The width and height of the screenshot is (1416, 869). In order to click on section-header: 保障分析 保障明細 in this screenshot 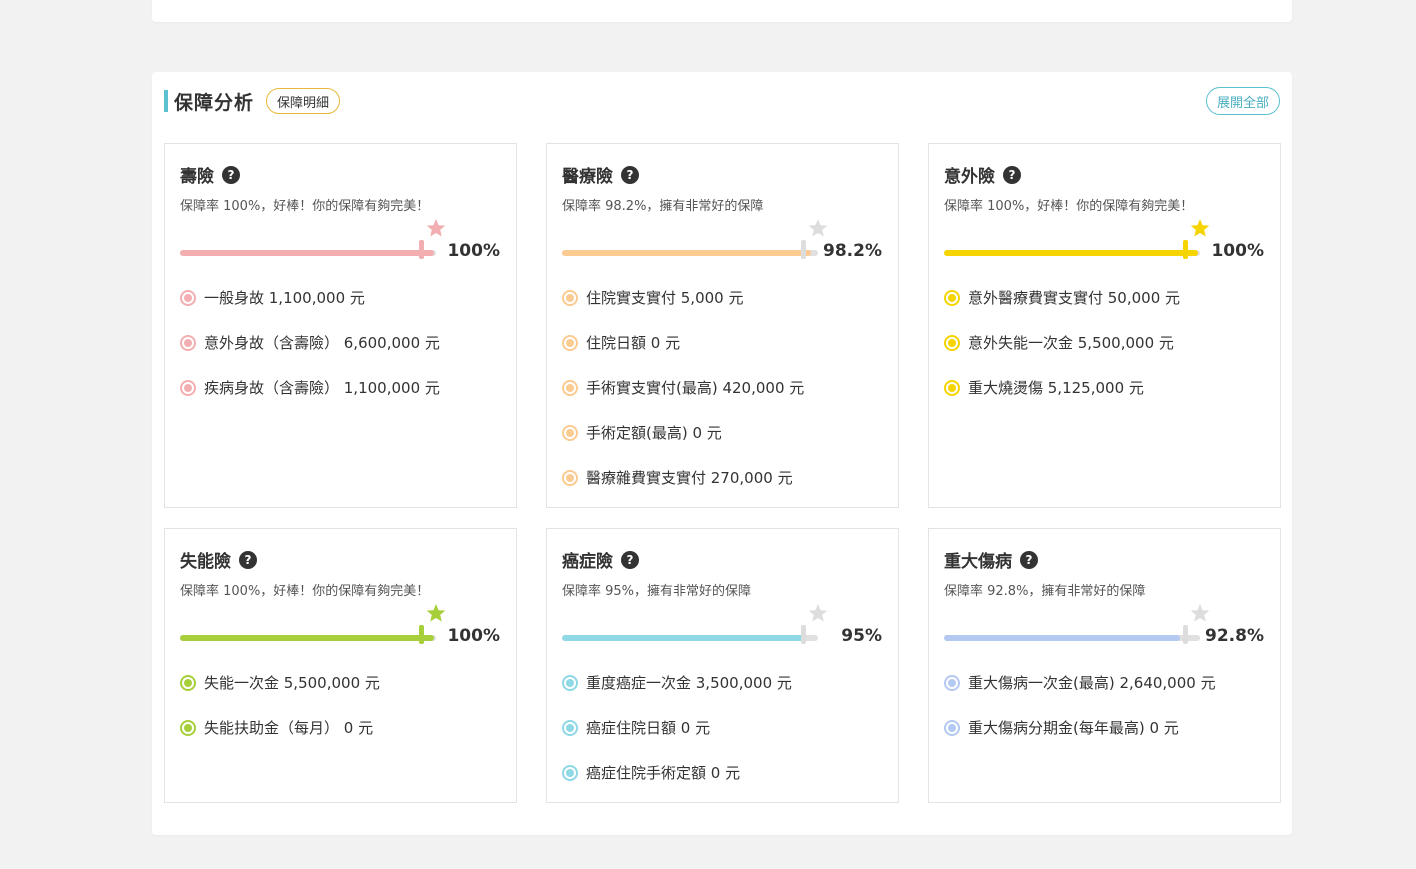, I will do `click(252, 101)`.